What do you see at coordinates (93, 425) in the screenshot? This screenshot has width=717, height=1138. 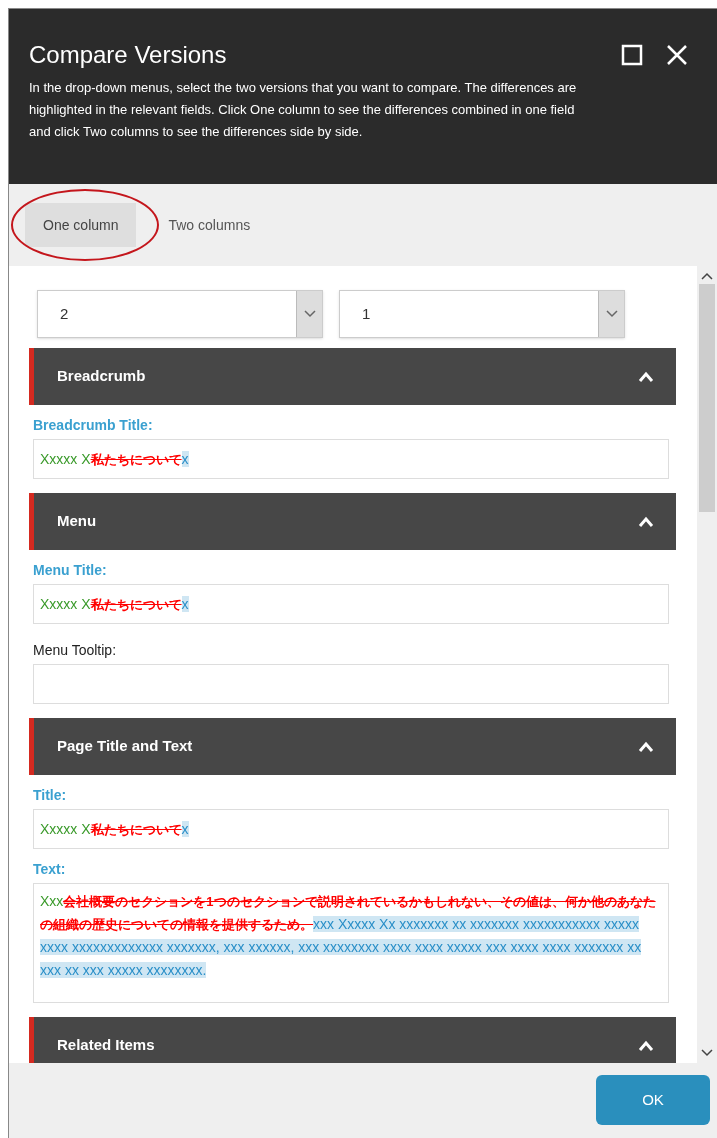 I see `field-label: Breadcrumb Title:` at bounding box center [93, 425].